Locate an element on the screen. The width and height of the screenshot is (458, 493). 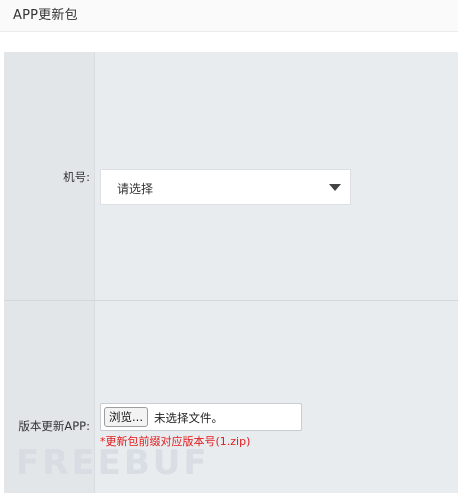
machine-number-label: 机号: is located at coordinates (76, 177).